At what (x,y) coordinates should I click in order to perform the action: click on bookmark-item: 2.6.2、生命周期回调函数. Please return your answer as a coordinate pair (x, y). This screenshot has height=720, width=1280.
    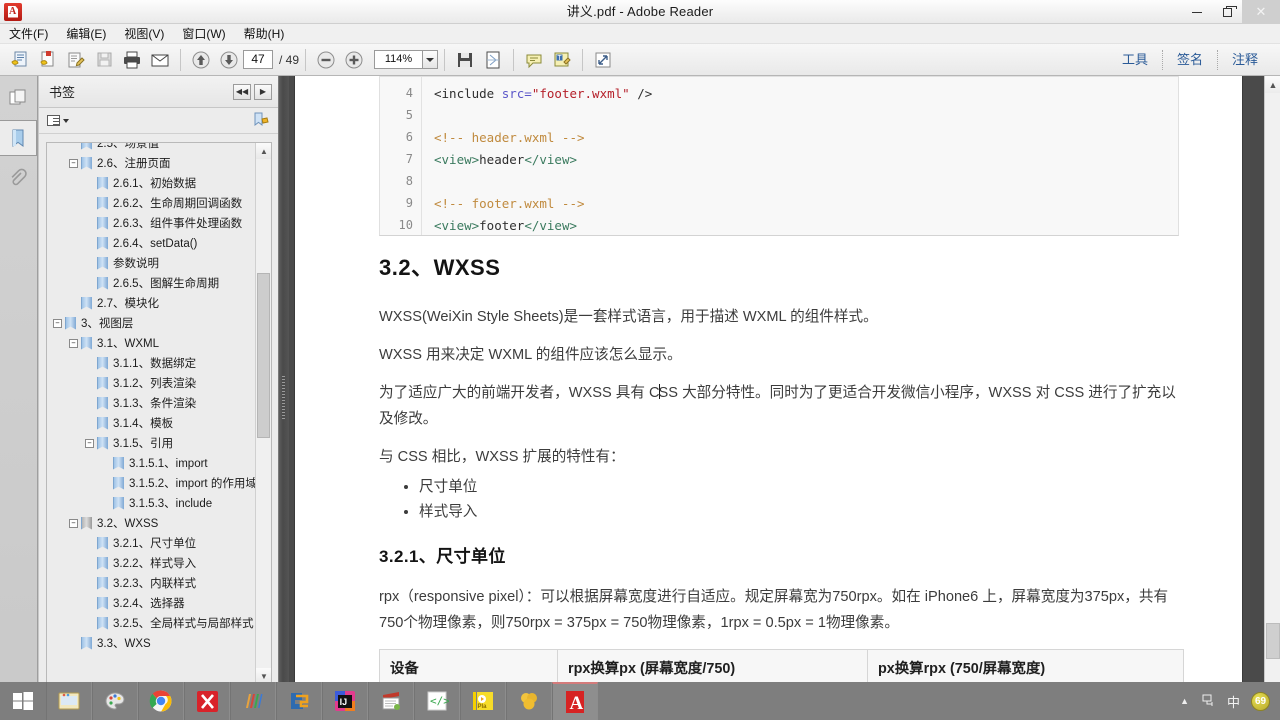
    Looking at the image, I should click on (151, 203).